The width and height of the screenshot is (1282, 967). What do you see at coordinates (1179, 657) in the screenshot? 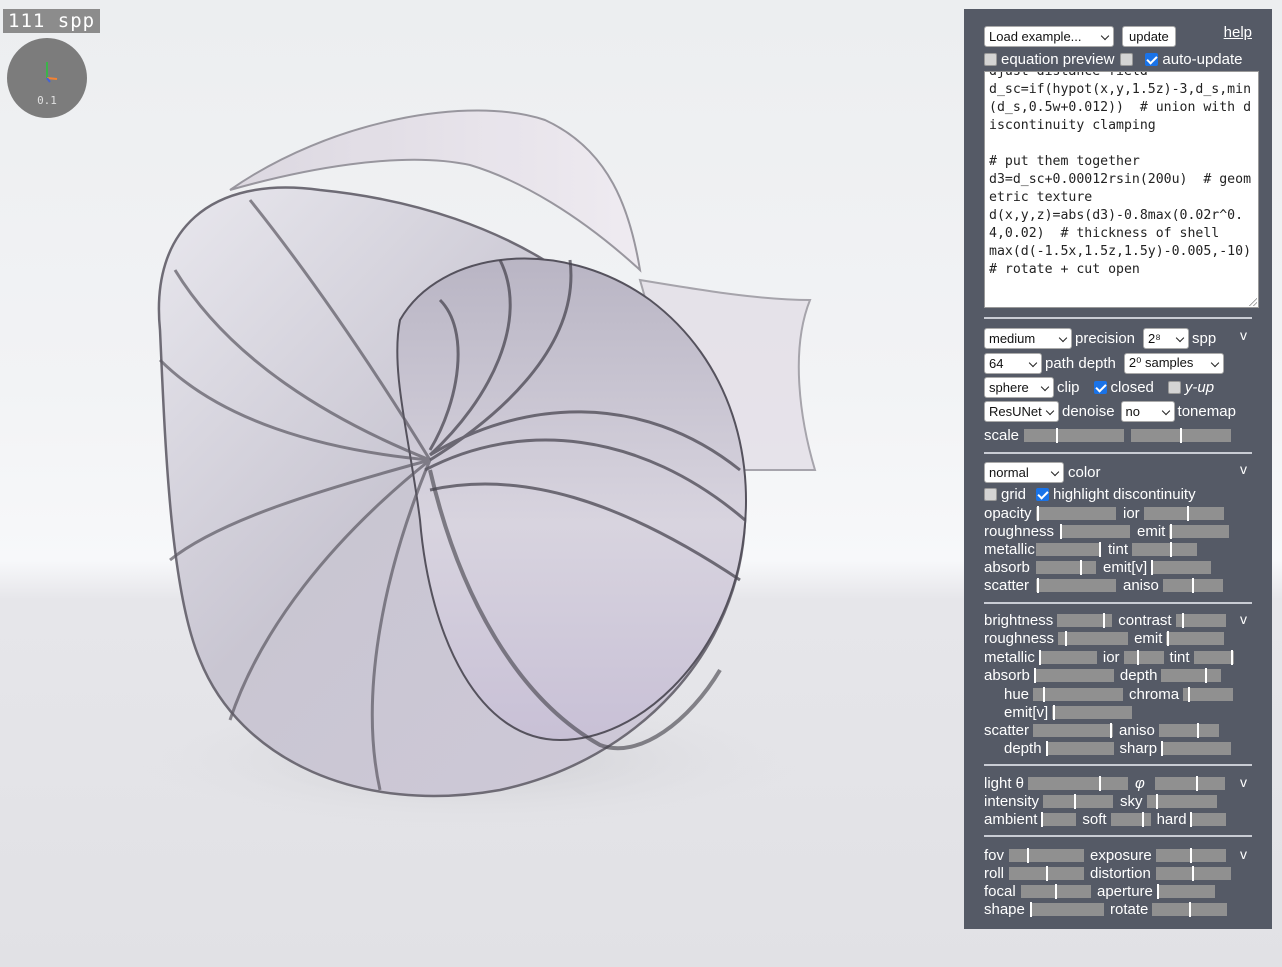
I see `material-tint-label: tint` at bounding box center [1179, 657].